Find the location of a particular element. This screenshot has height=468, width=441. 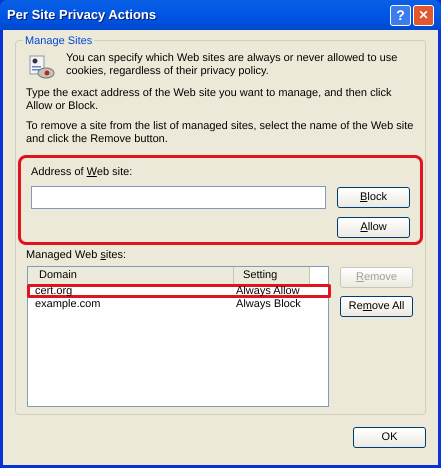

site-row: cert.org Always Allow is located at coordinates (179, 291).